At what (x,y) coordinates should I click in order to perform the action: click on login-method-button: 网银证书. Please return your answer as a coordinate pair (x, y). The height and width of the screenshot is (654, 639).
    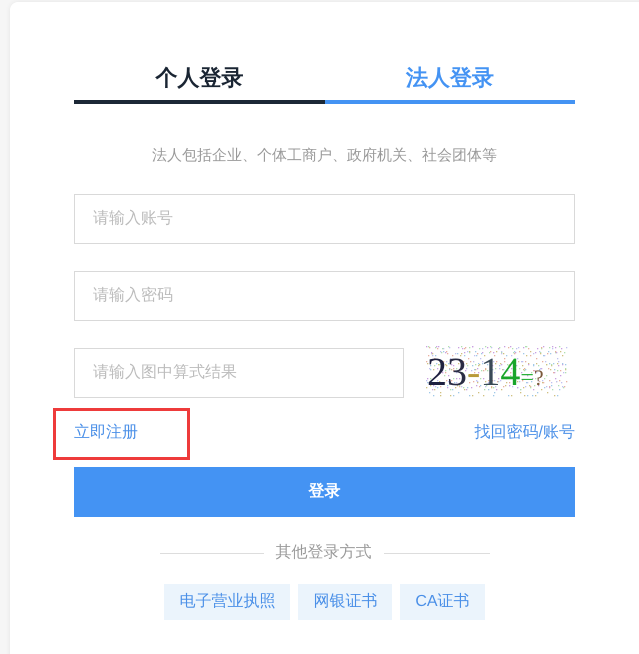
    Looking at the image, I should click on (345, 602).